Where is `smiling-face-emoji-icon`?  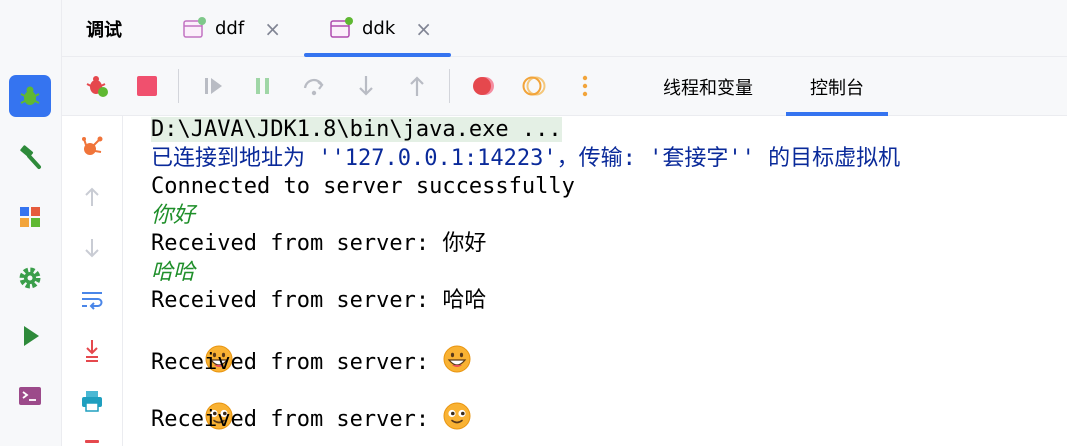
smiling-face-emoji-icon is located at coordinates (457, 416).